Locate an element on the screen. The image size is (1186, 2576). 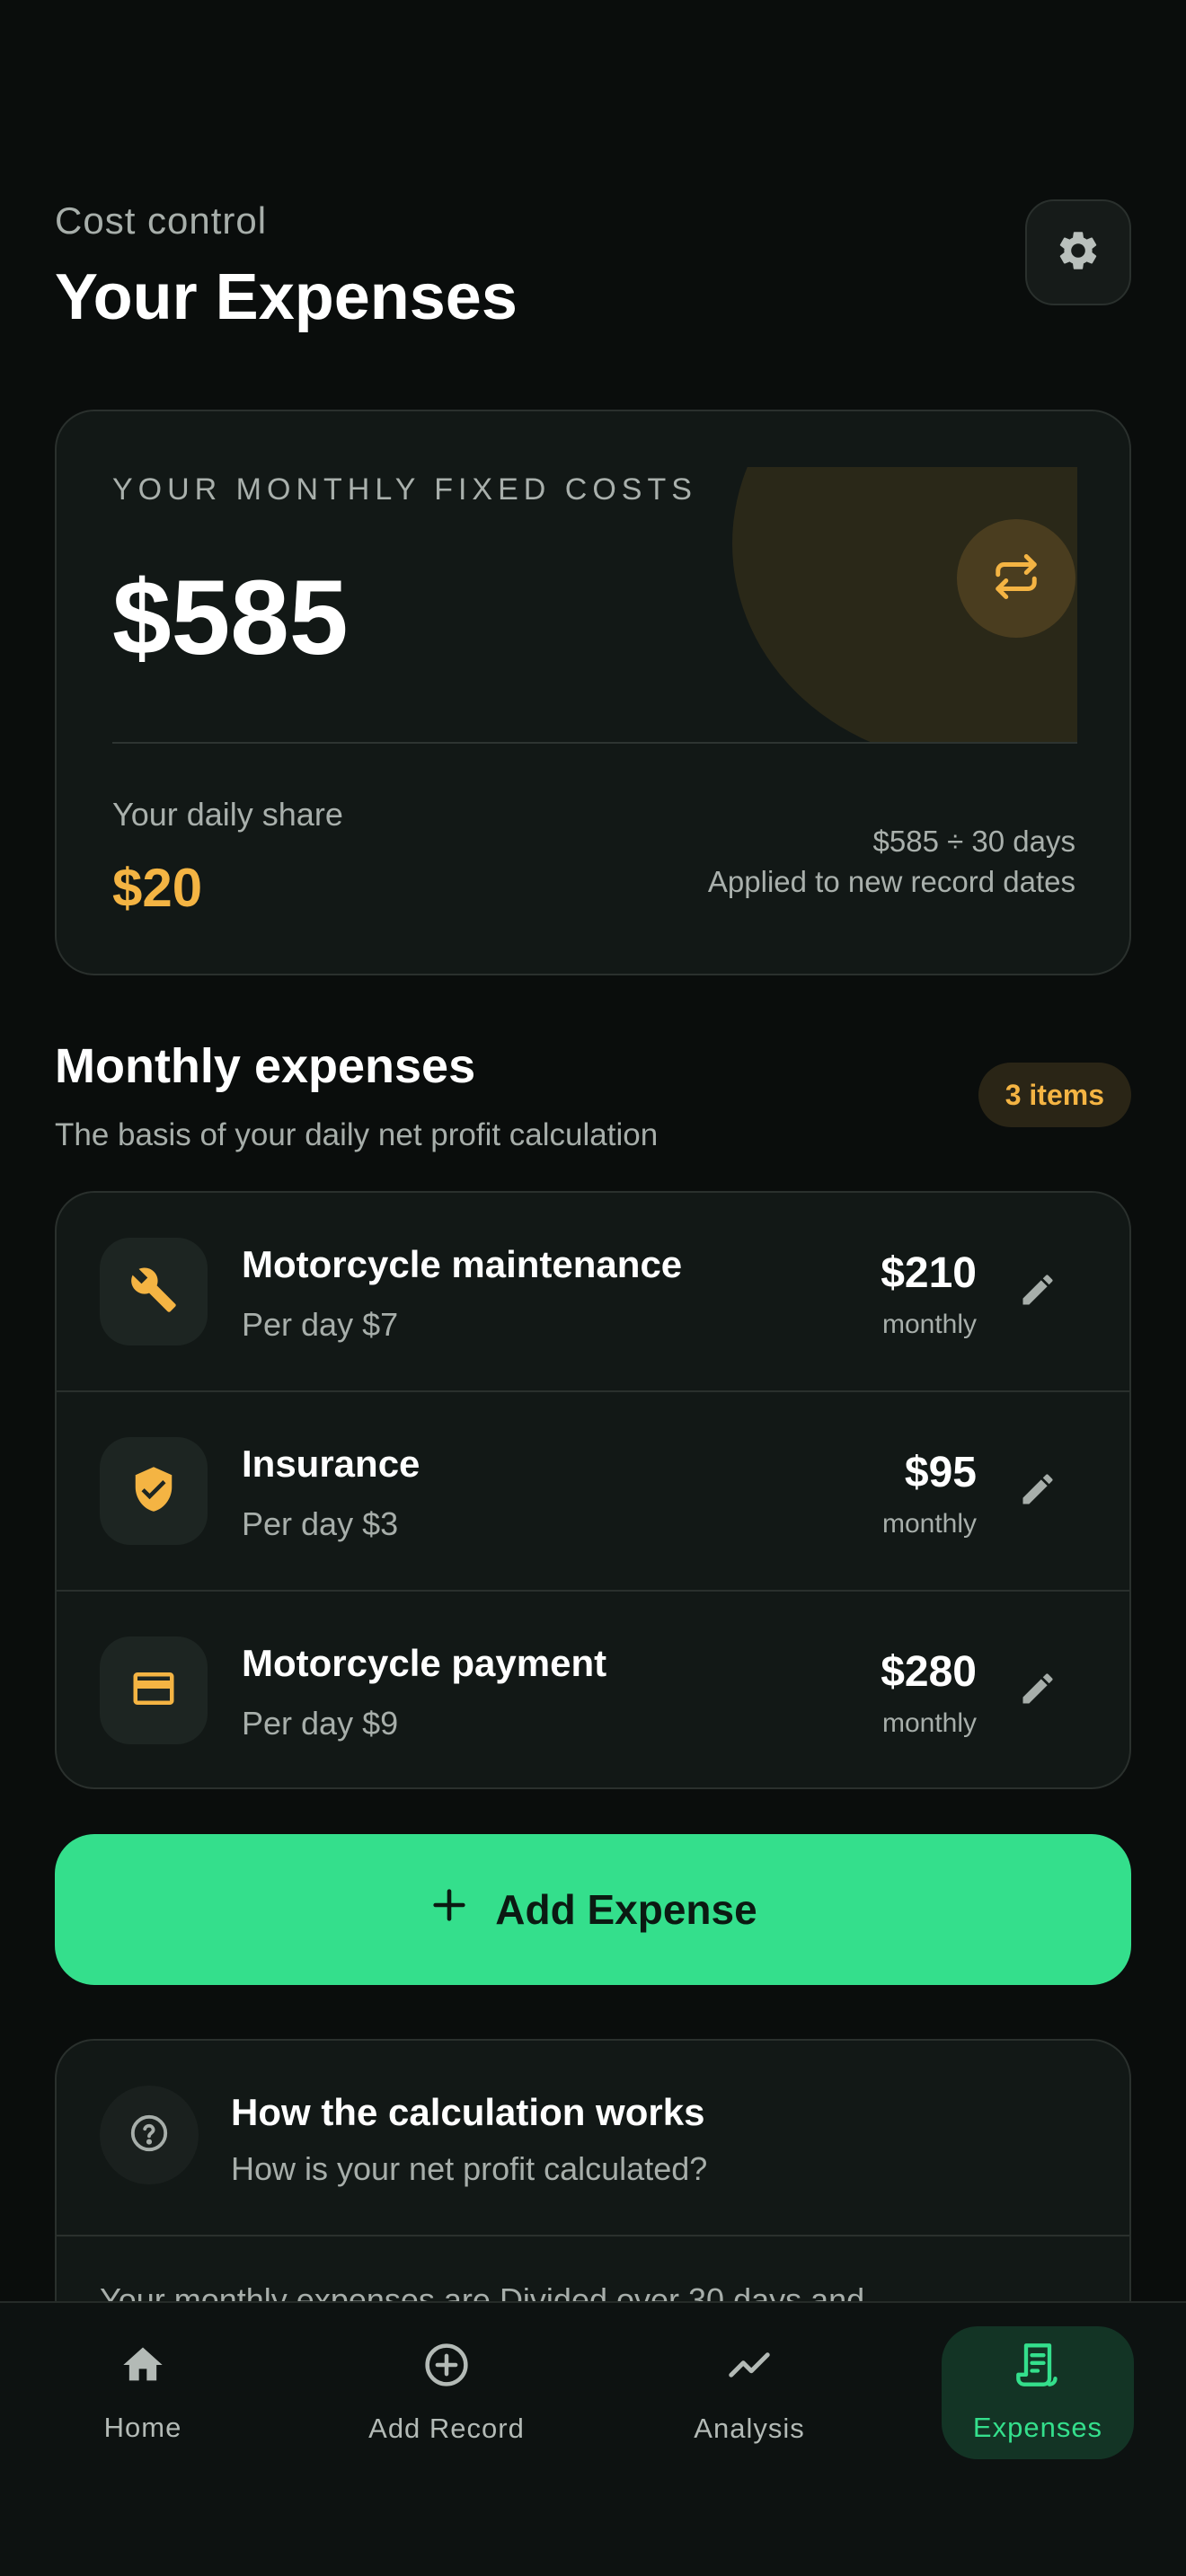
add-circle-icon is located at coordinates (446, 2368).